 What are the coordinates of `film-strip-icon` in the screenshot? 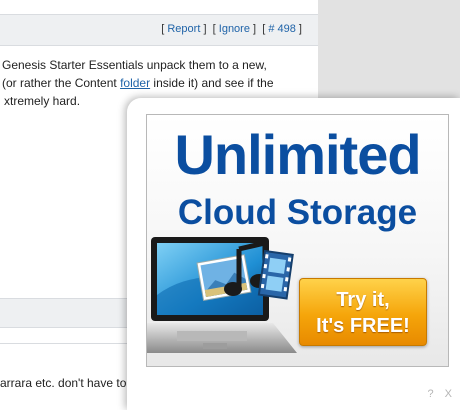 It's located at (275, 274).